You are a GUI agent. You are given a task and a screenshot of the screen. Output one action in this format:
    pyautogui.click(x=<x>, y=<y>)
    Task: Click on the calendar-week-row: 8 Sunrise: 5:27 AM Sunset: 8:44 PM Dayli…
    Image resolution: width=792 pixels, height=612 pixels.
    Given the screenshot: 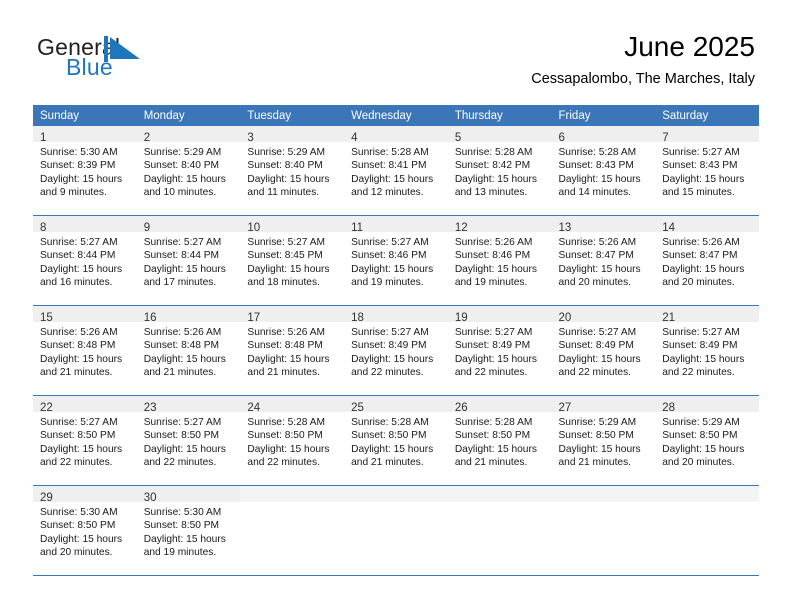 What is the action you would take?
    pyautogui.click(x=396, y=260)
    